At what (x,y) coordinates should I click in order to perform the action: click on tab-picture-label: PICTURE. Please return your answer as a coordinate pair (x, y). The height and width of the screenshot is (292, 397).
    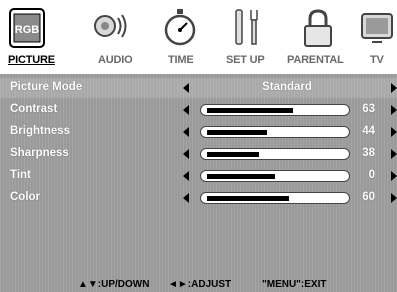
    Looking at the image, I should click on (31, 60).